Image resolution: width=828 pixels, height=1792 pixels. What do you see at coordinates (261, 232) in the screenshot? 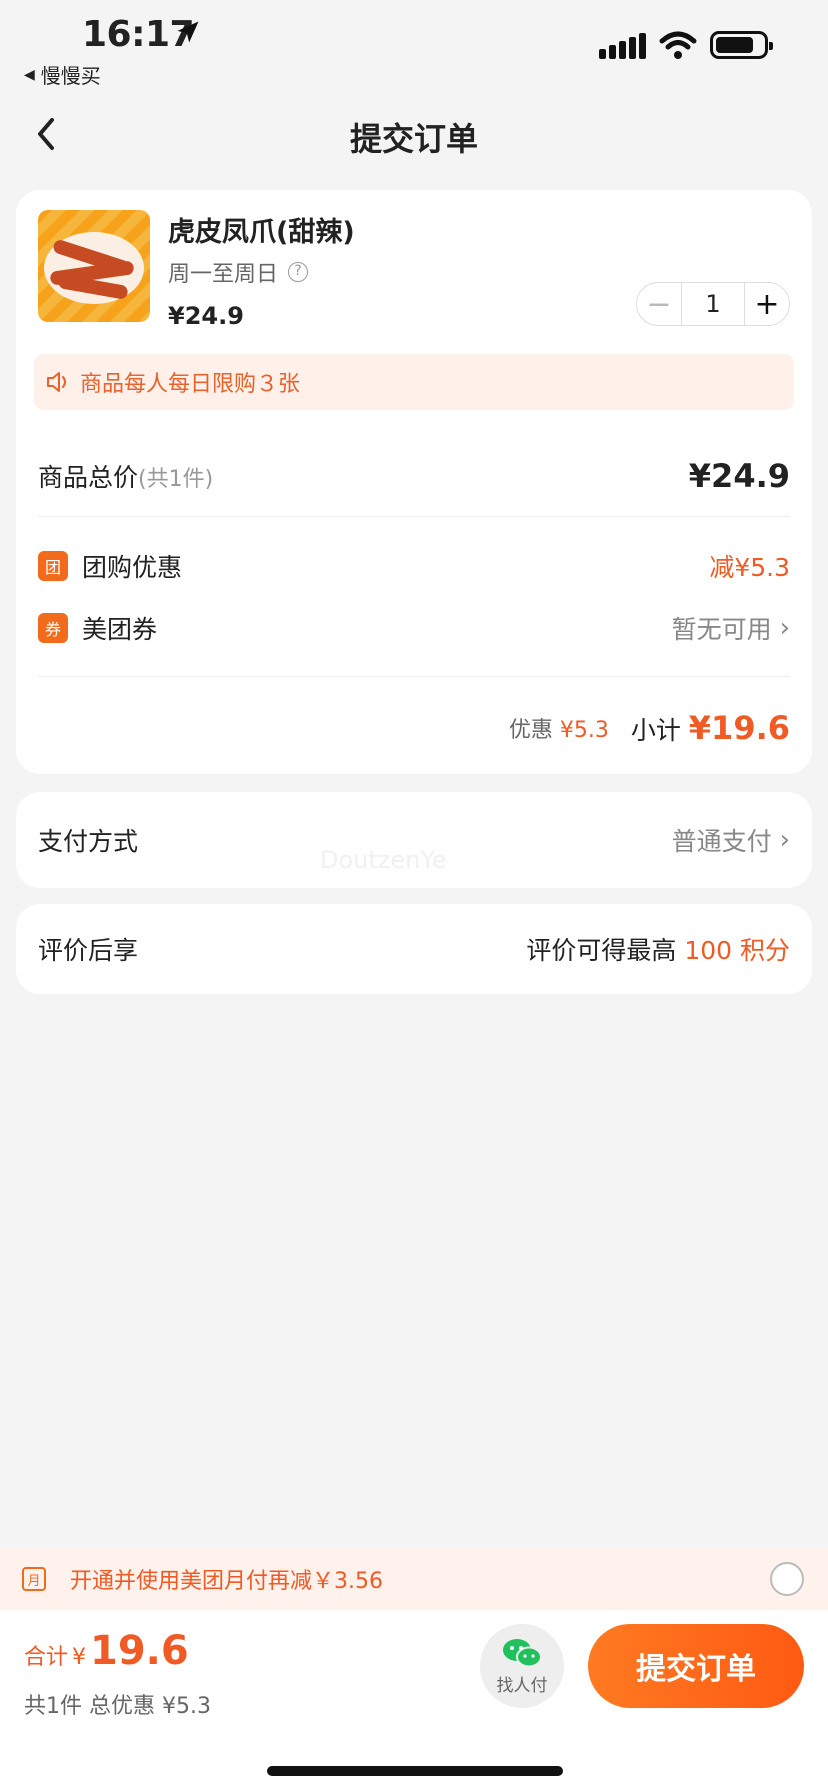
I see `product-name: 虎皮凤爪(甜辣)` at bounding box center [261, 232].